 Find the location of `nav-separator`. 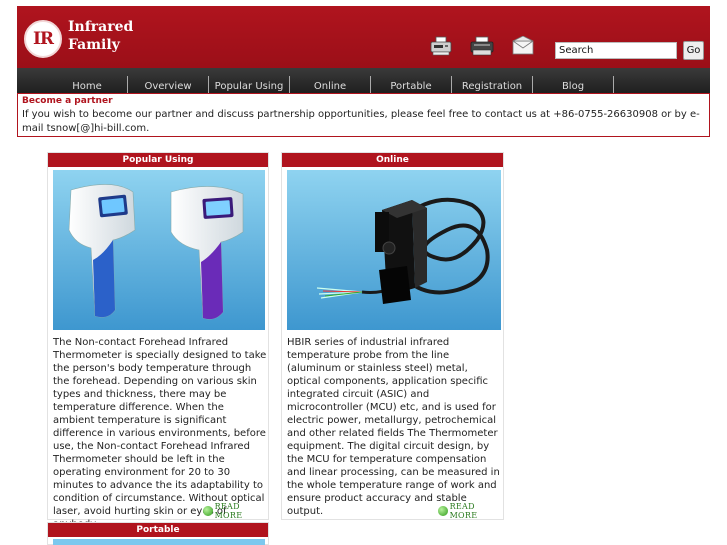

nav-separator is located at coordinates (613, 84).